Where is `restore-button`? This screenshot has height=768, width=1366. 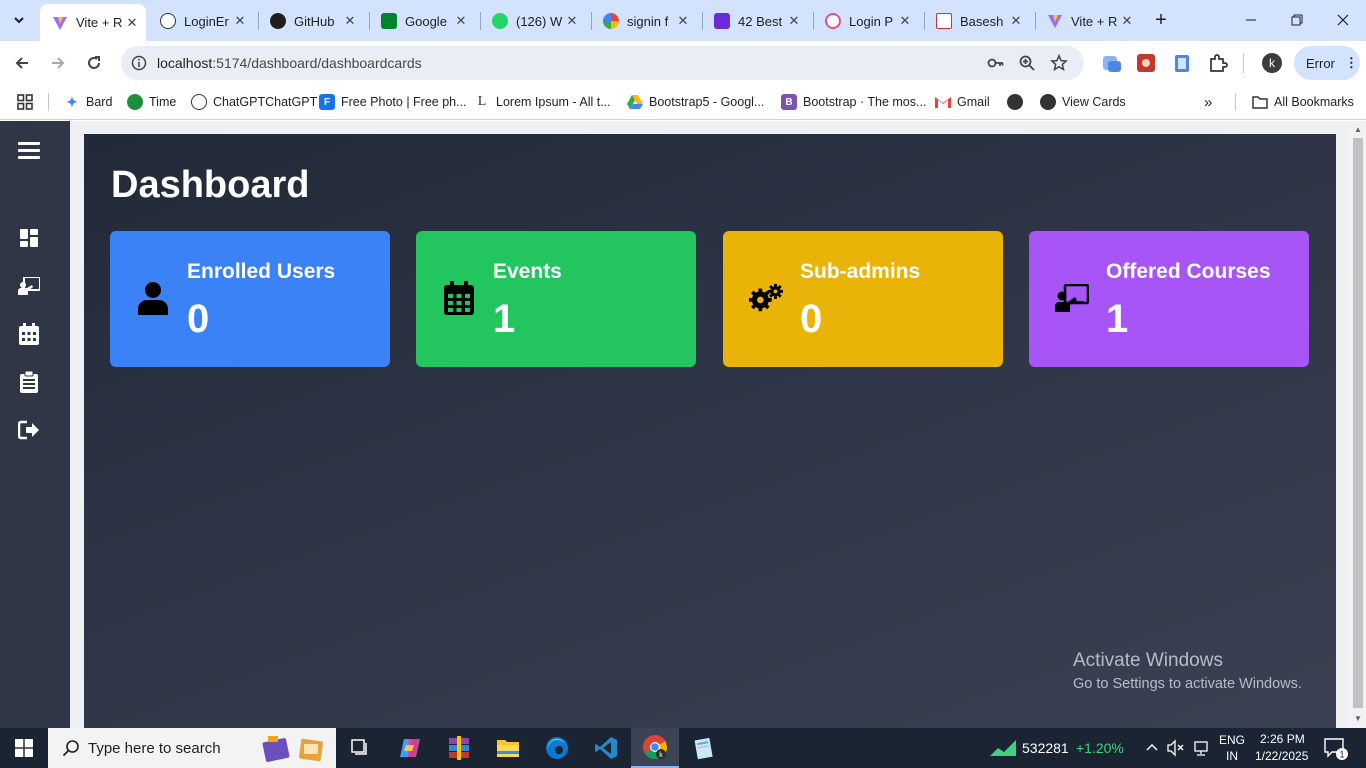 restore-button is located at coordinates (1297, 20).